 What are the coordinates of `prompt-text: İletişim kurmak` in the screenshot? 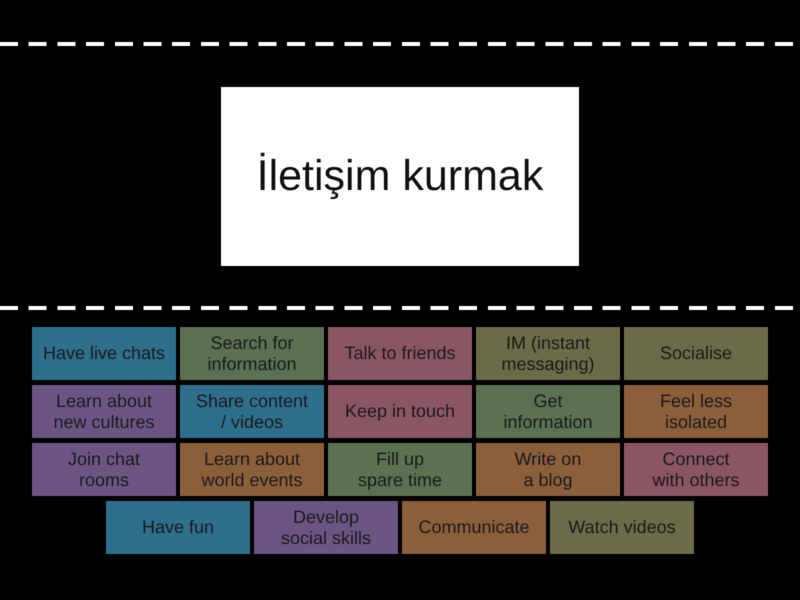 It's located at (400, 176).